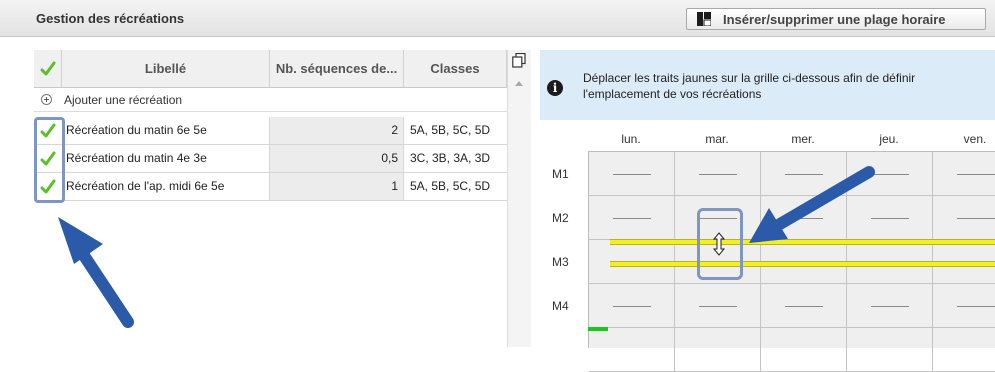 The image size is (995, 372). I want to click on arrow-to-resize-handle, so click(812, 204).